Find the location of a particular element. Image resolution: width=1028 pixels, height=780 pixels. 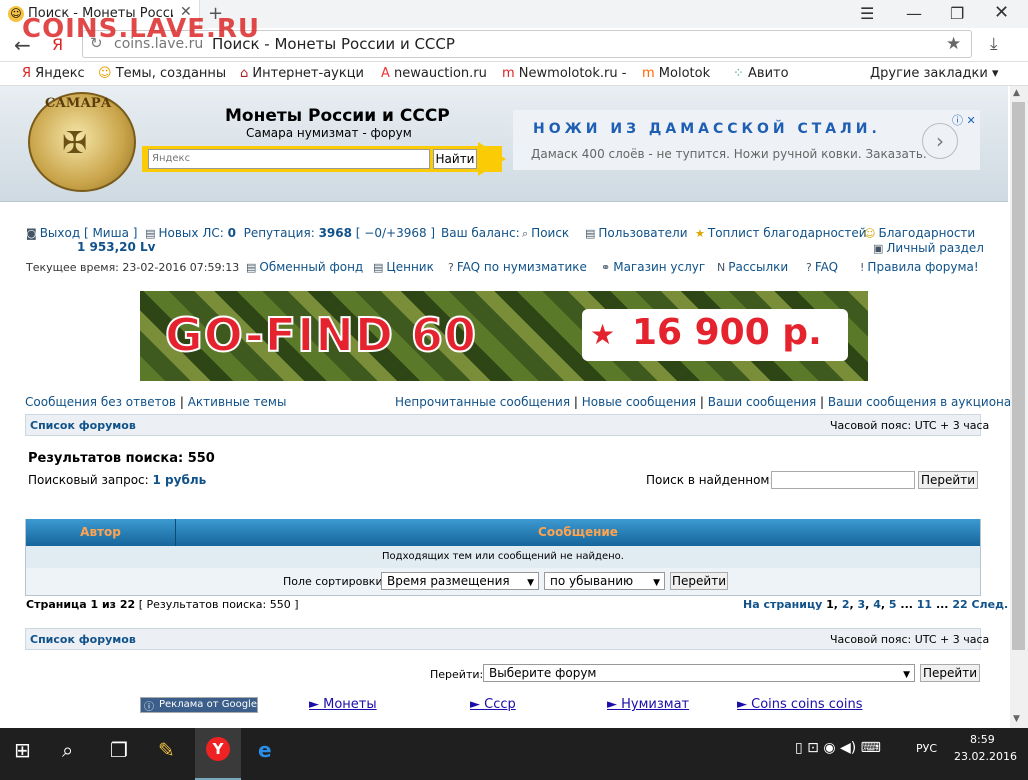

link-new-posts: Новые сообщения is located at coordinates (639, 402).